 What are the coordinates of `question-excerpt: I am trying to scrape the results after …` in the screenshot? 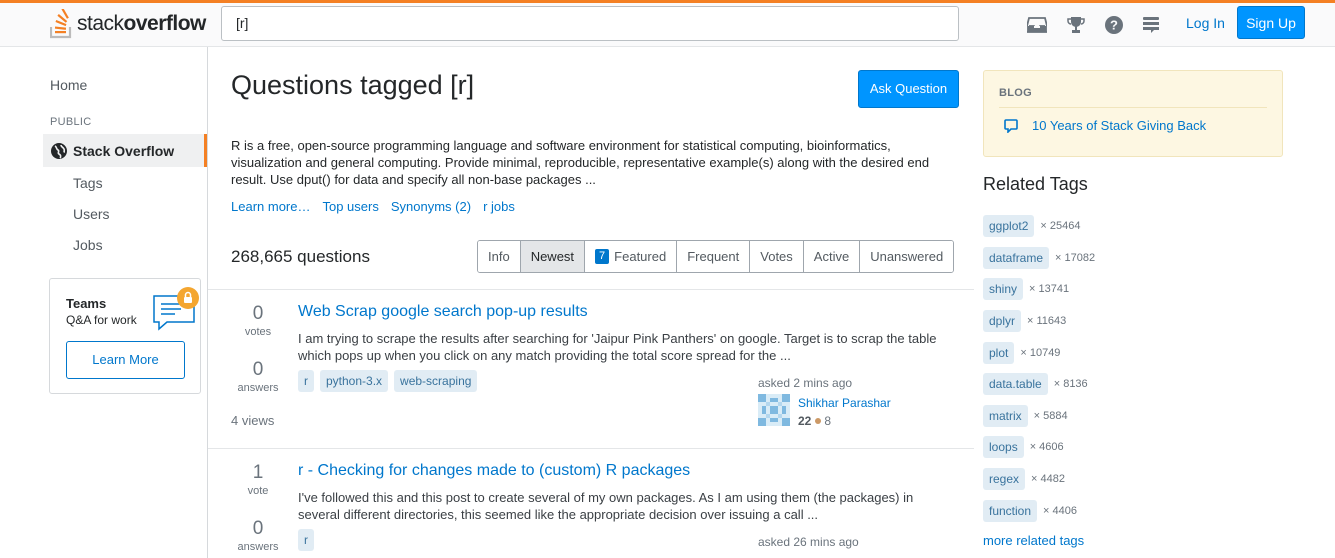 It's located at (617, 347).